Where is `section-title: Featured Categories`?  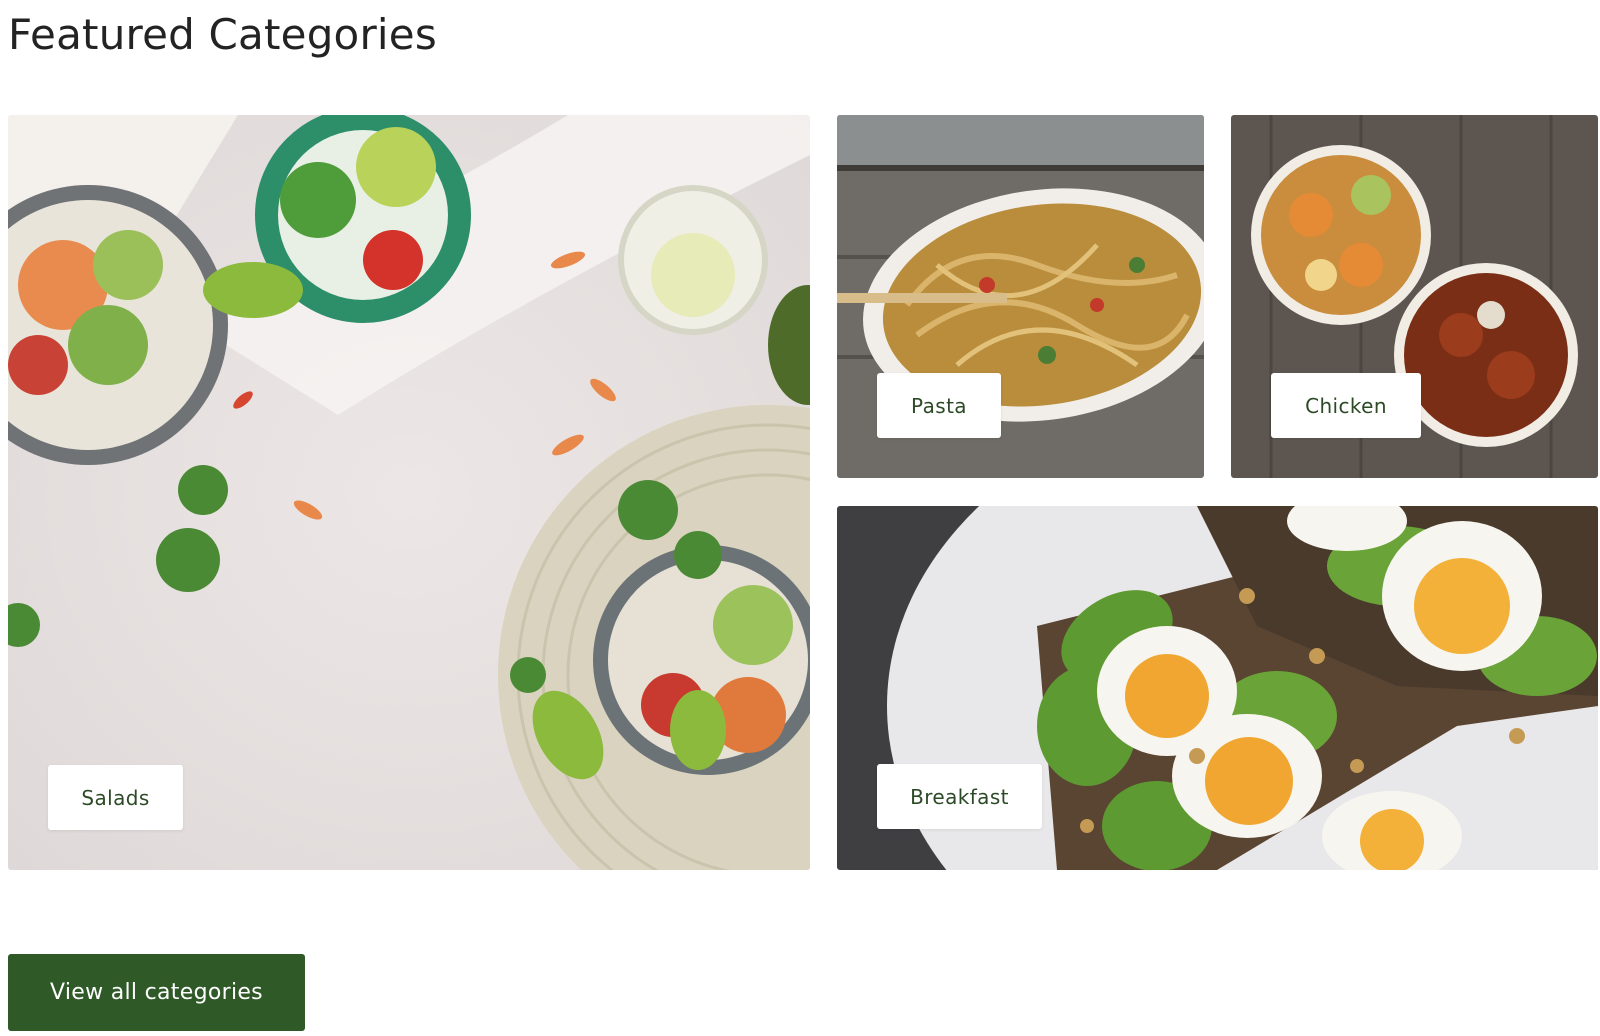 section-title: Featured Categories is located at coordinates (222, 34).